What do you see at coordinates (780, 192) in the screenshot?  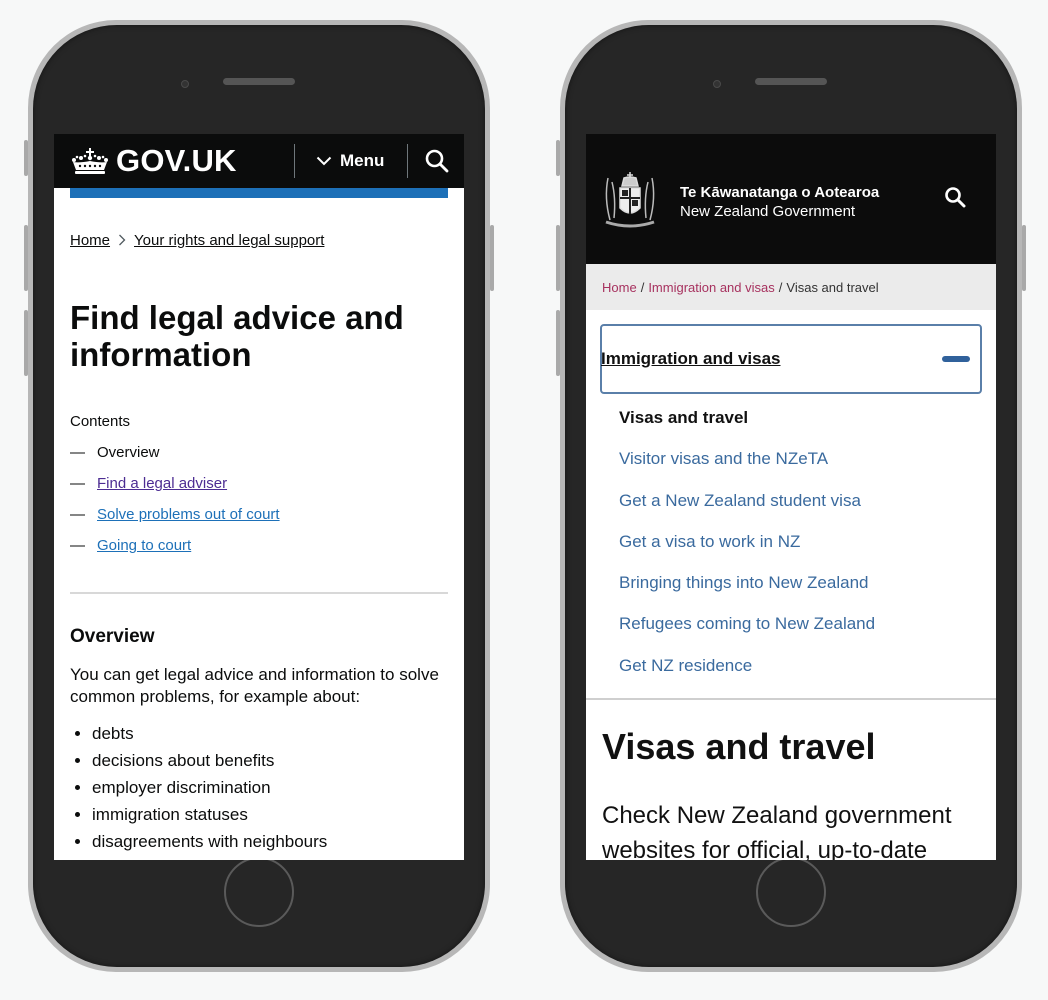 I see `title-maori: Te Kāwanatanga o Aotearoa` at bounding box center [780, 192].